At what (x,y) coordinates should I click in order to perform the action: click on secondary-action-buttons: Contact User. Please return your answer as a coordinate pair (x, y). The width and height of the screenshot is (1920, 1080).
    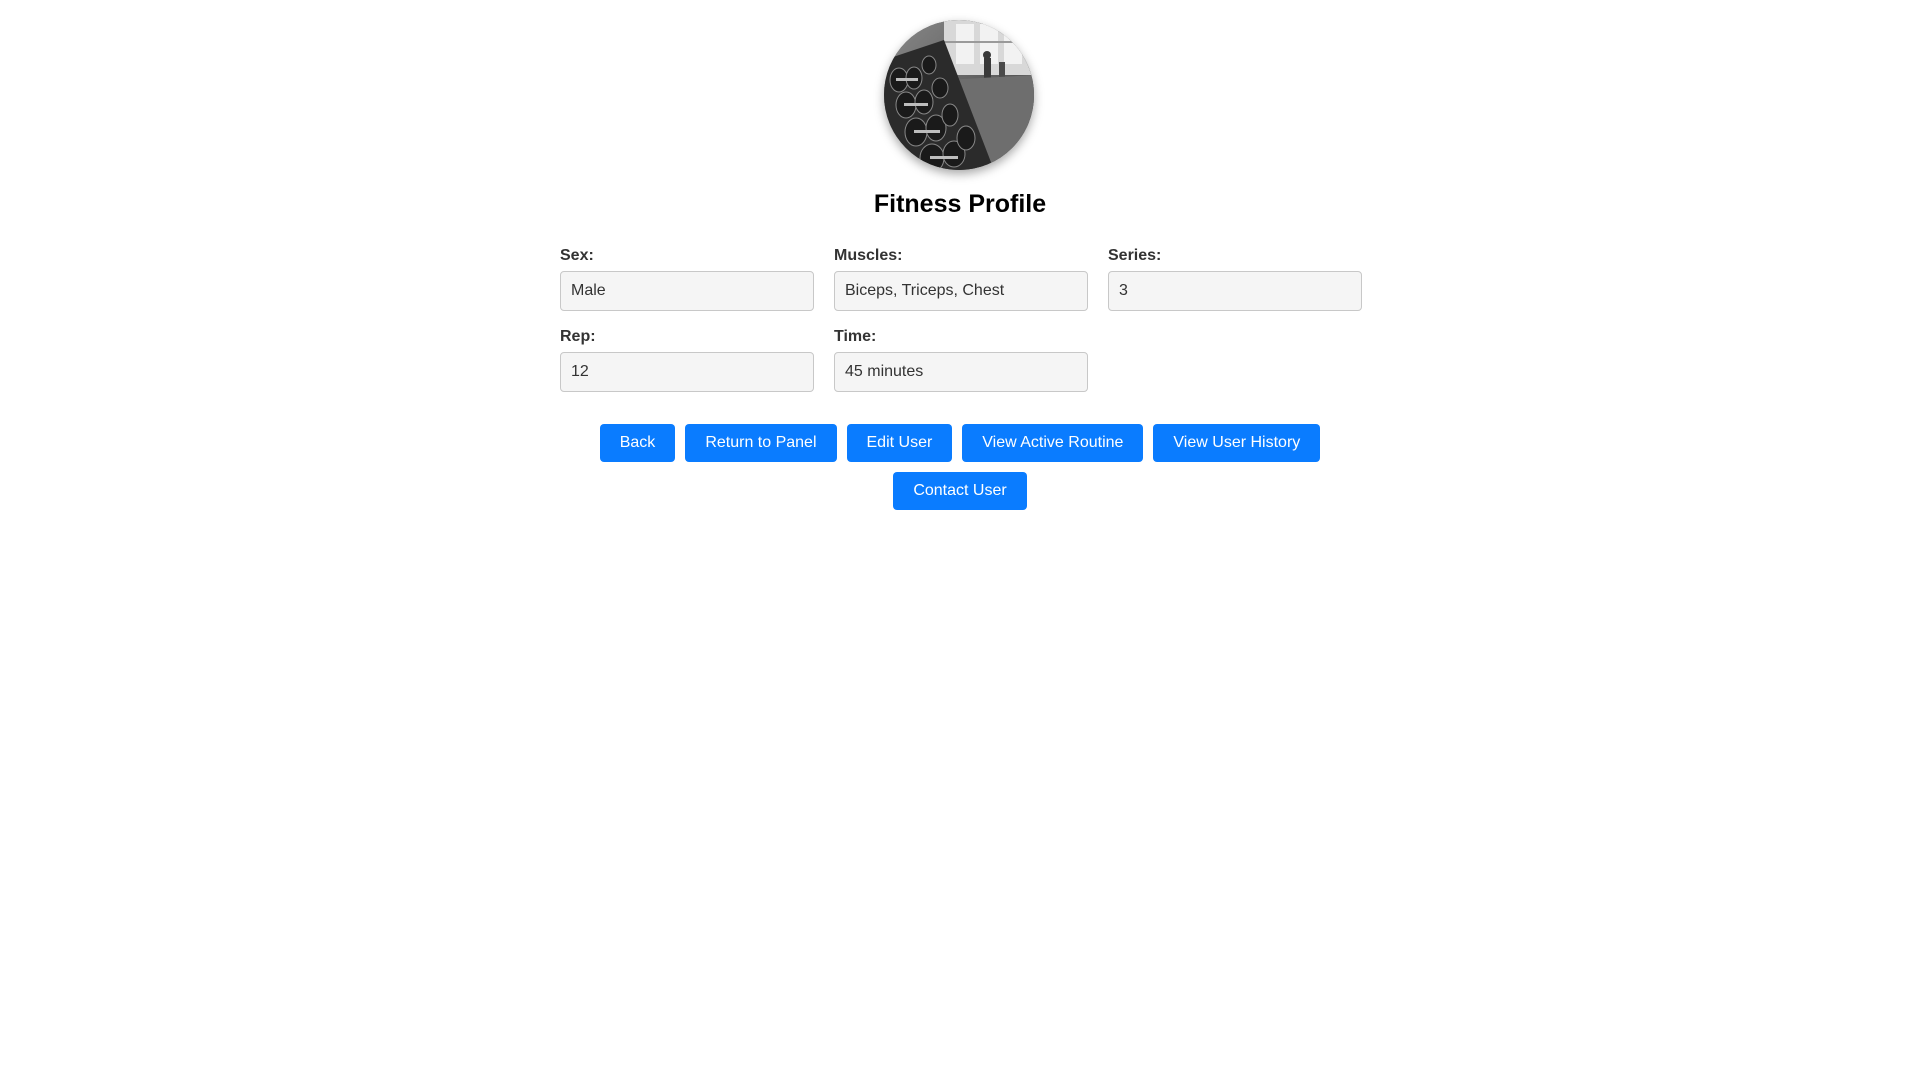
    Looking at the image, I should click on (960, 491).